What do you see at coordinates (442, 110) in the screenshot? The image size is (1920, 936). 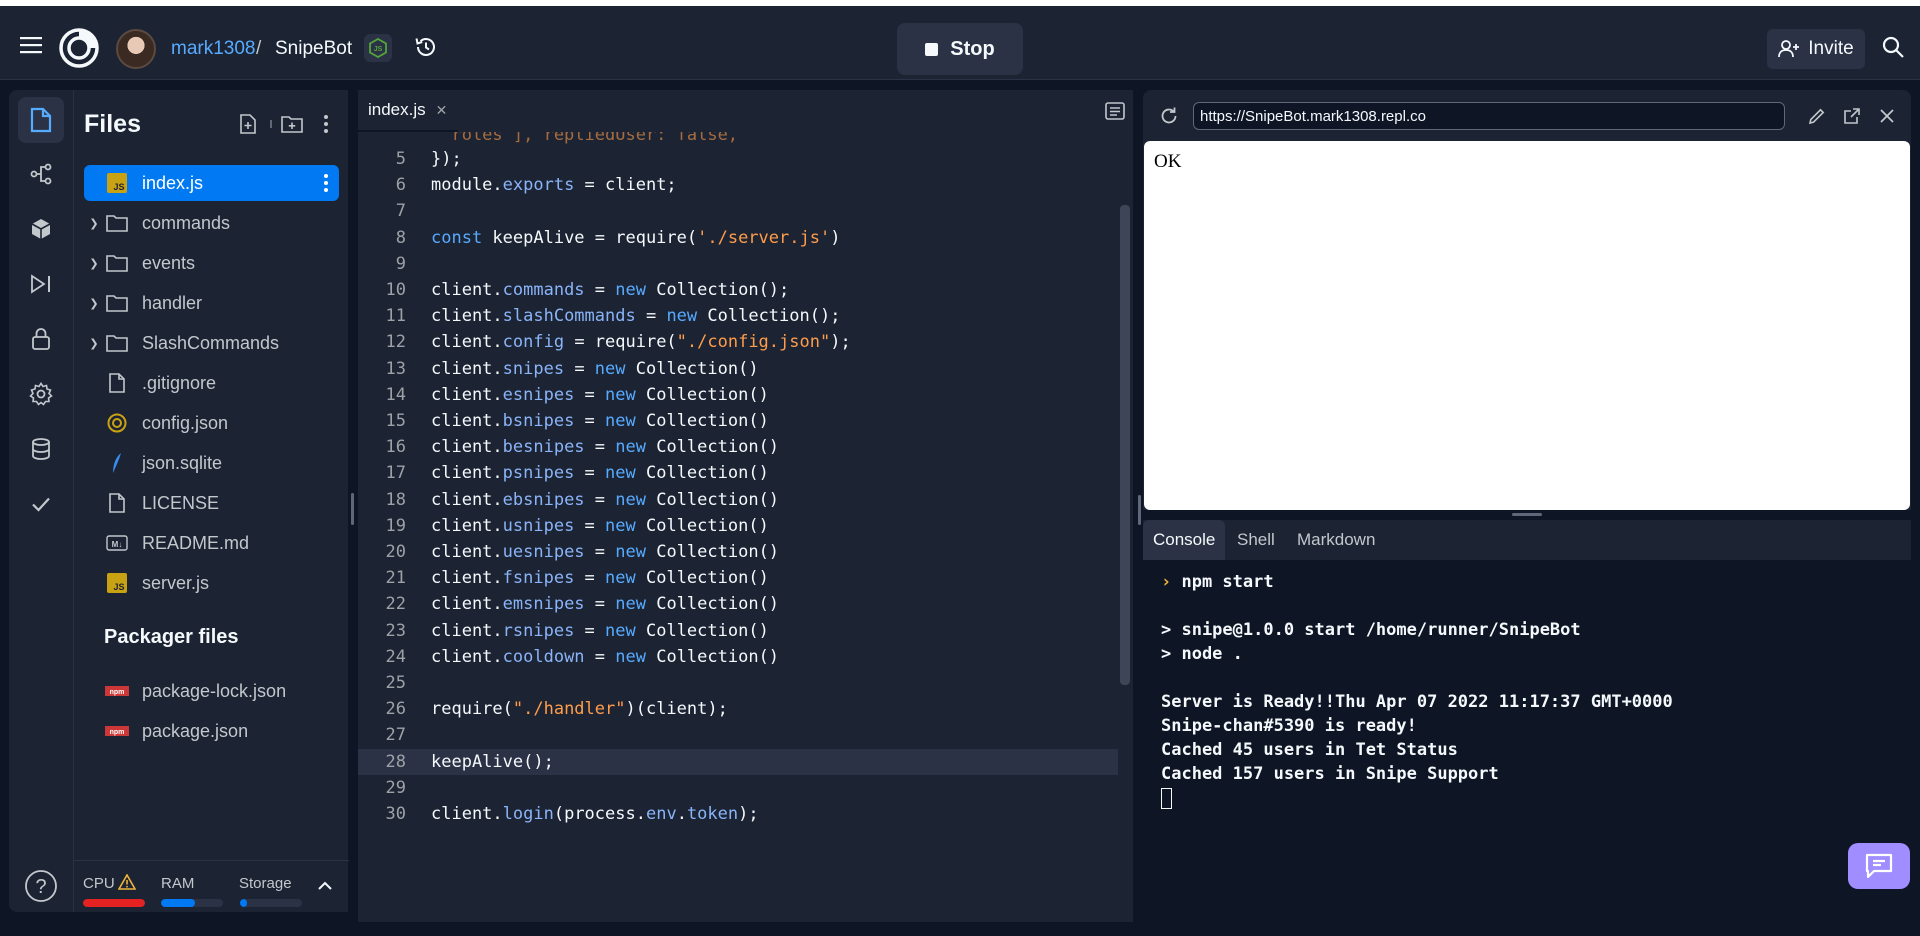 I see `close-tab-icon: ✕` at bounding box center [442, 110].